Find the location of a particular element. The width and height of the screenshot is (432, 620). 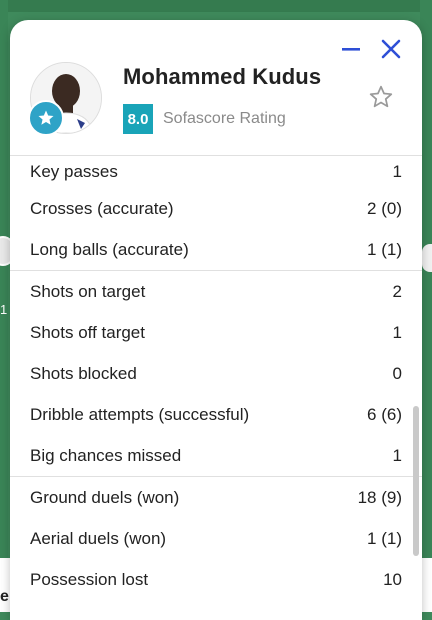

stat-row: Shots on target 2 is located at coordinates (216, 291).